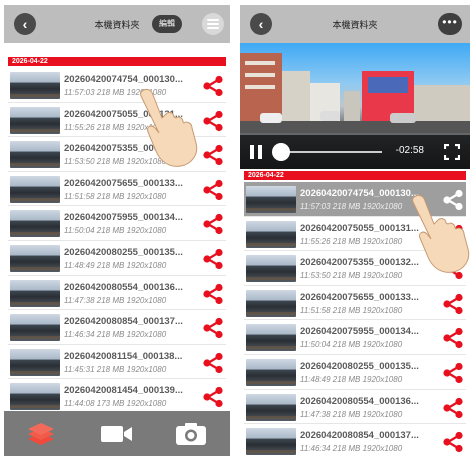  I want to click on camera-icon, so click(191, 434).